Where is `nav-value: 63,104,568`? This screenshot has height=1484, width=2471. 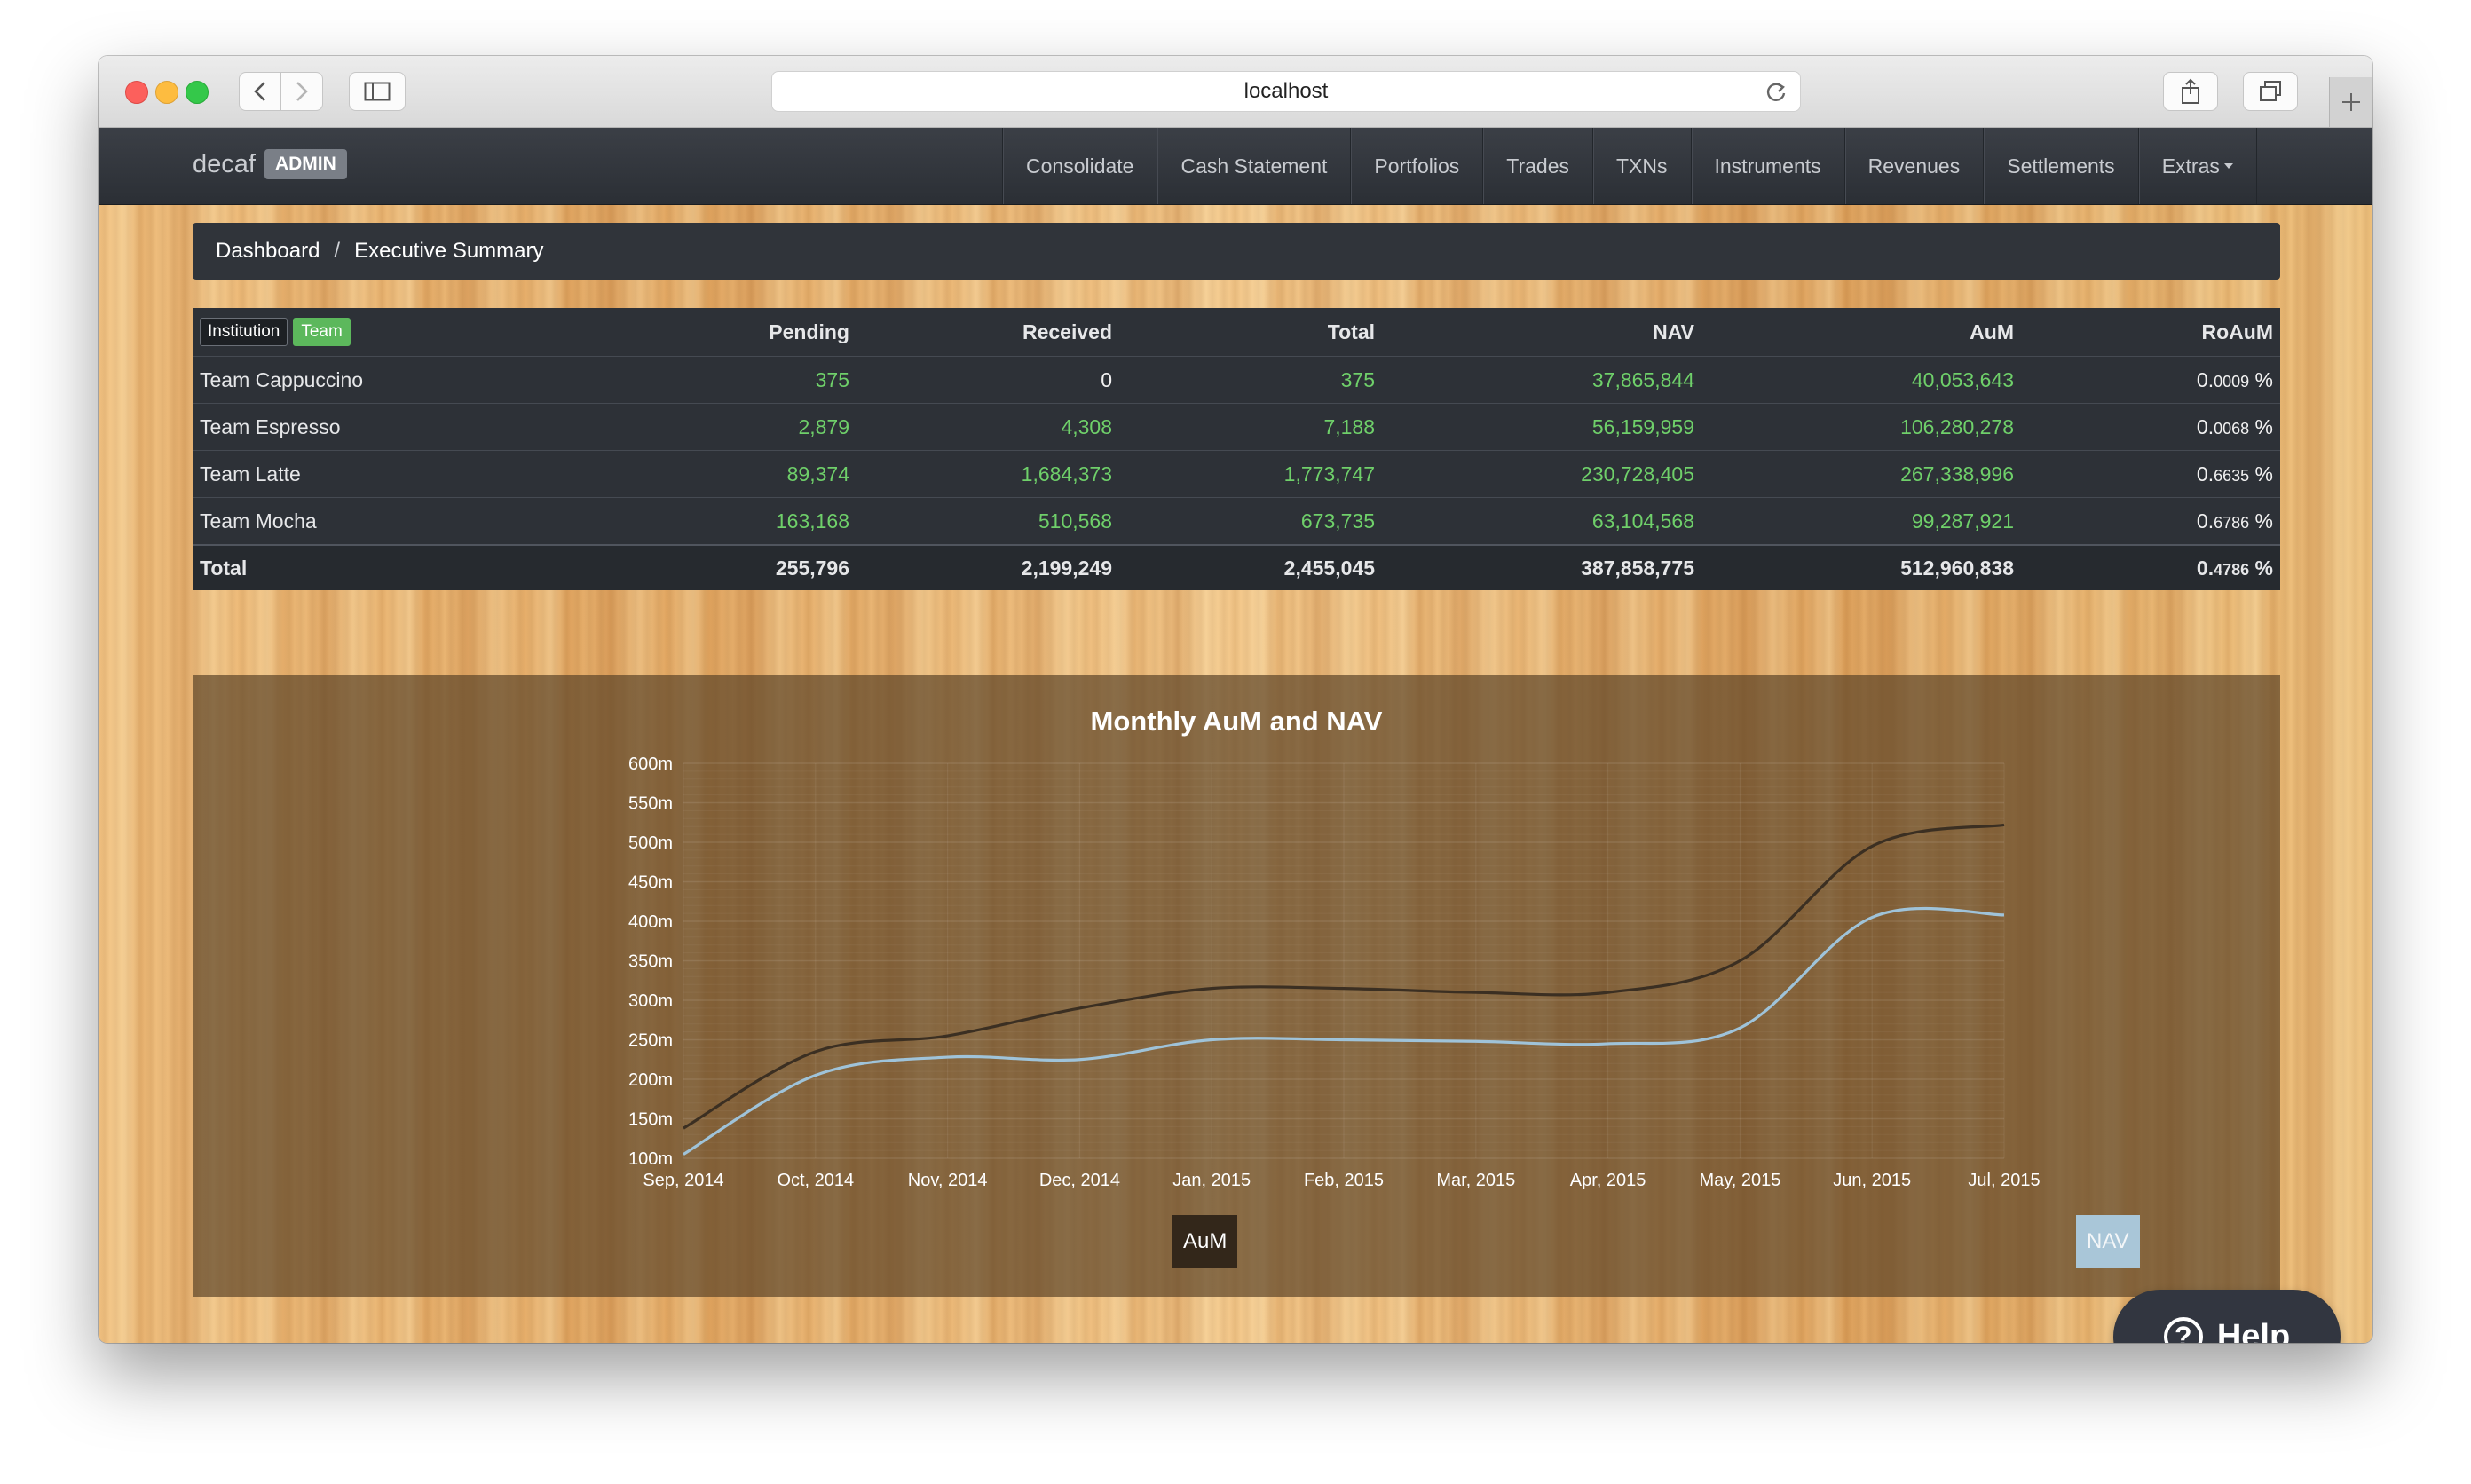 nav-value: 63,104,568 is located at coordinates (1541, 521).